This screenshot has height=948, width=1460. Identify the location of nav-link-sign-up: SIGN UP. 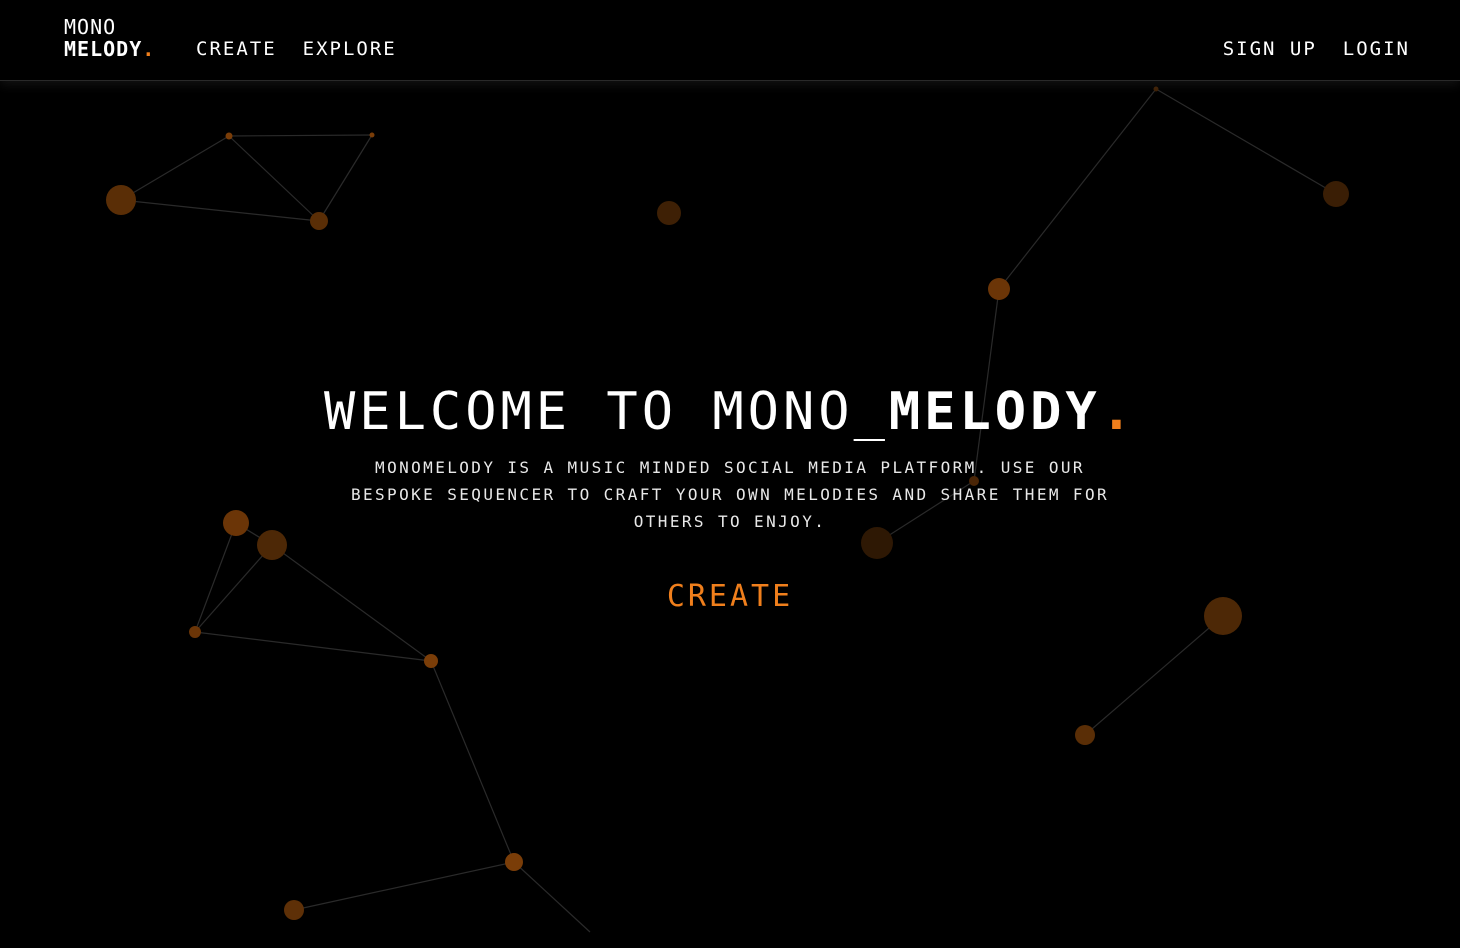
(1270, 49).